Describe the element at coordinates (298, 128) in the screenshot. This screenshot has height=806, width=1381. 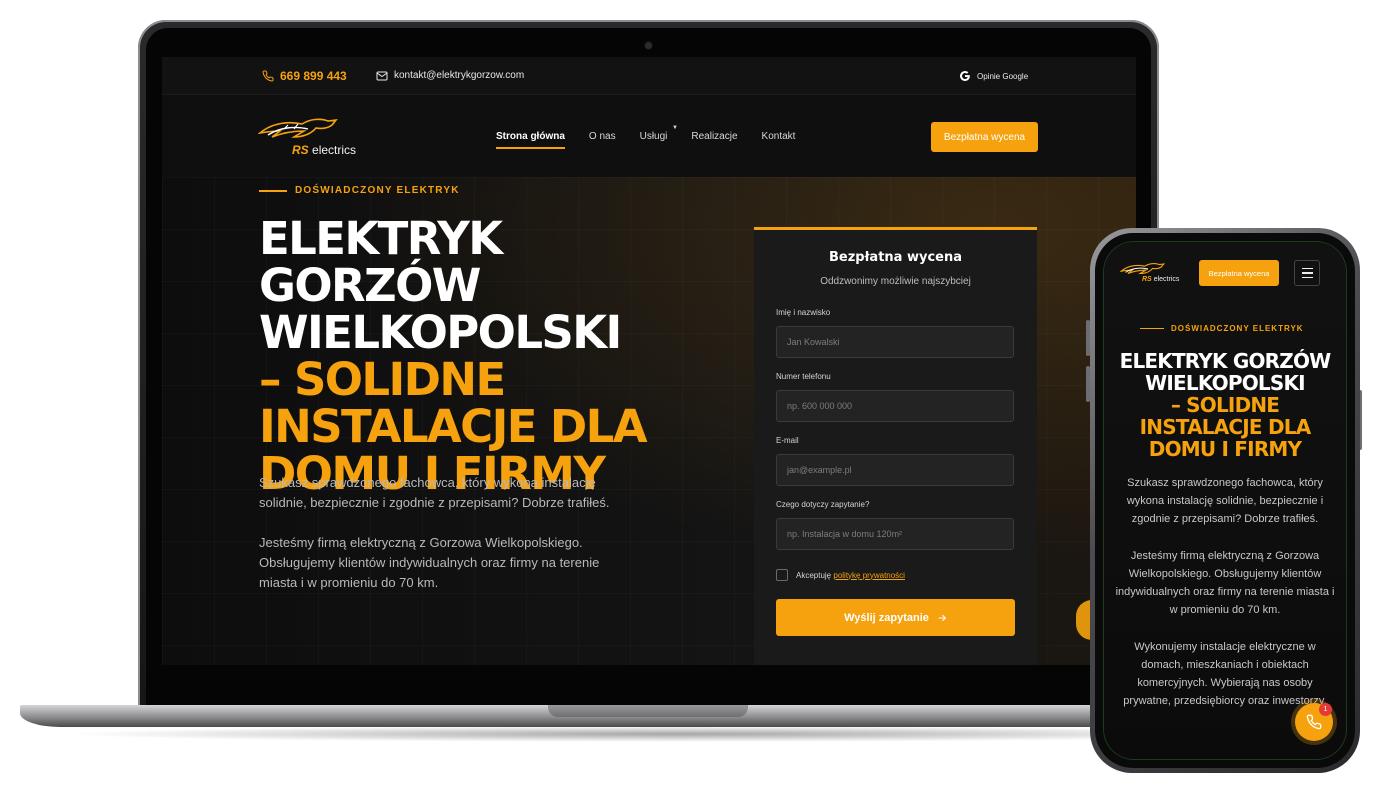
I see `panther-logo-icon` at that location.